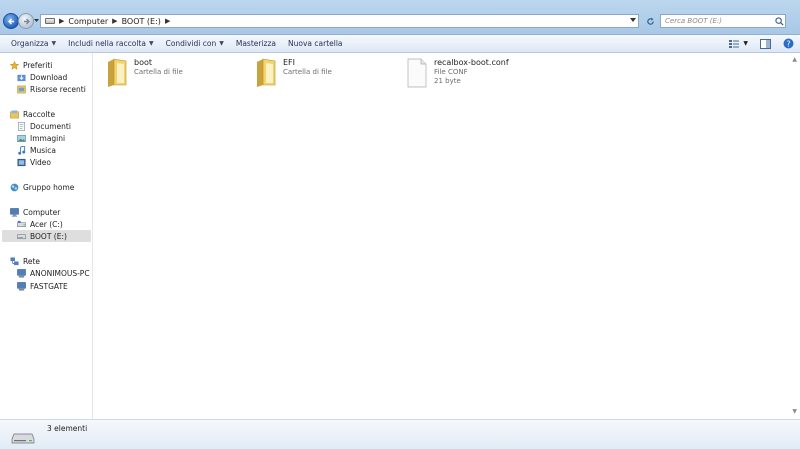 This screenshot has height=449, width=800. Describe the element at coordinates (21, 138) in the screenshot. I see `pictures-icon` at that location.